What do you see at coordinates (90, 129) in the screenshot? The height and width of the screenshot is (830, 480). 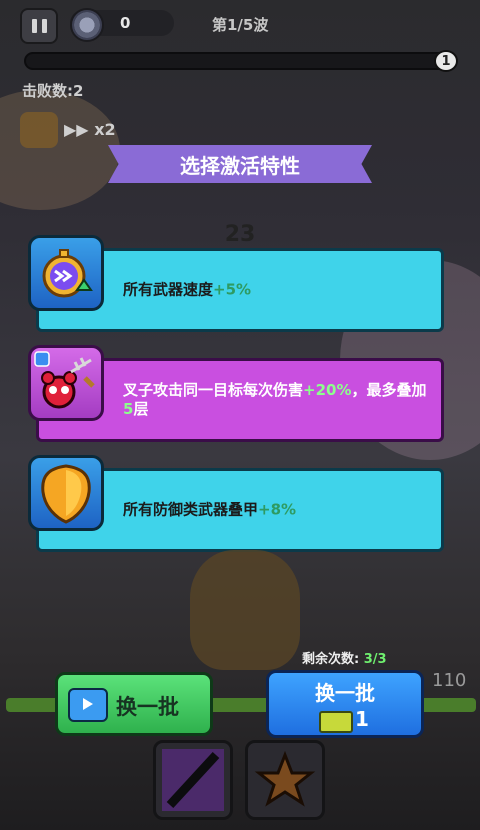 I see `speed-multiplier: ▶▶ x2` at bounding box center [90, 129].